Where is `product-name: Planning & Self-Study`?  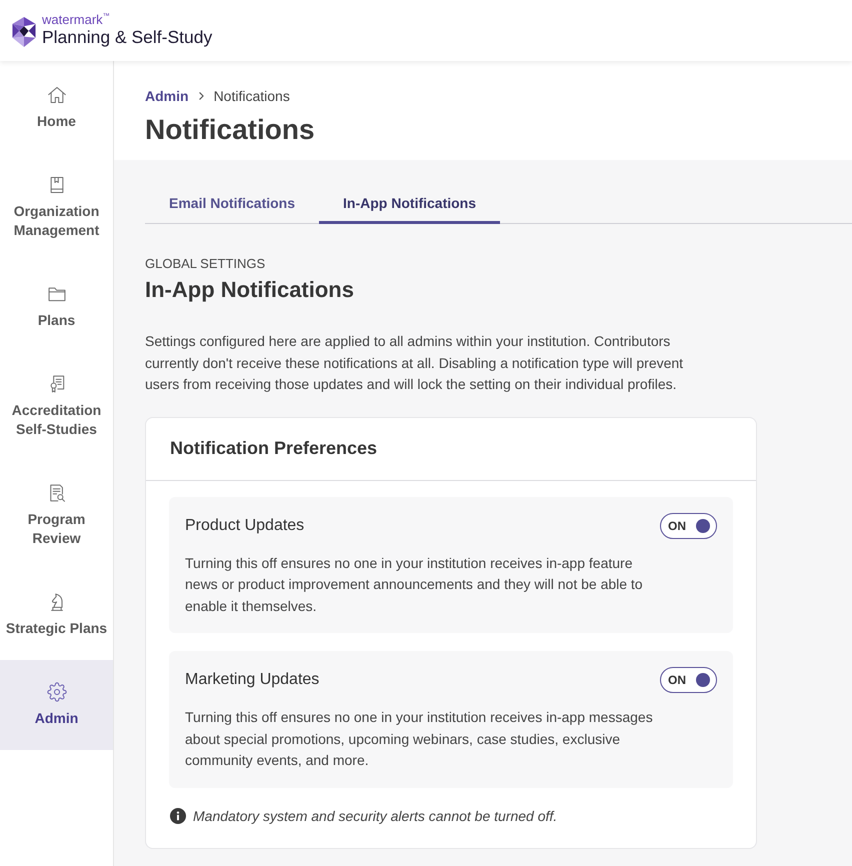
product-name: Planning & Self-Study is located at coordinates (127, 37).